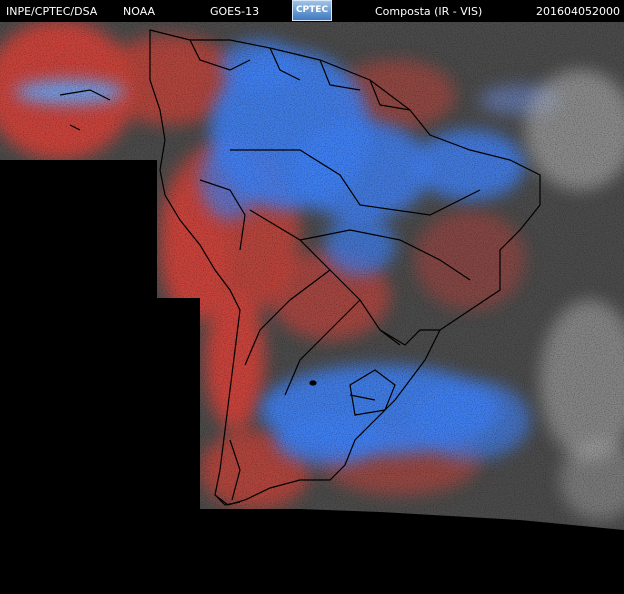 The width and height of the screenshot is (624, 594). I want to click on cptec-logo-icon: CPTEC, so click(312, 10).